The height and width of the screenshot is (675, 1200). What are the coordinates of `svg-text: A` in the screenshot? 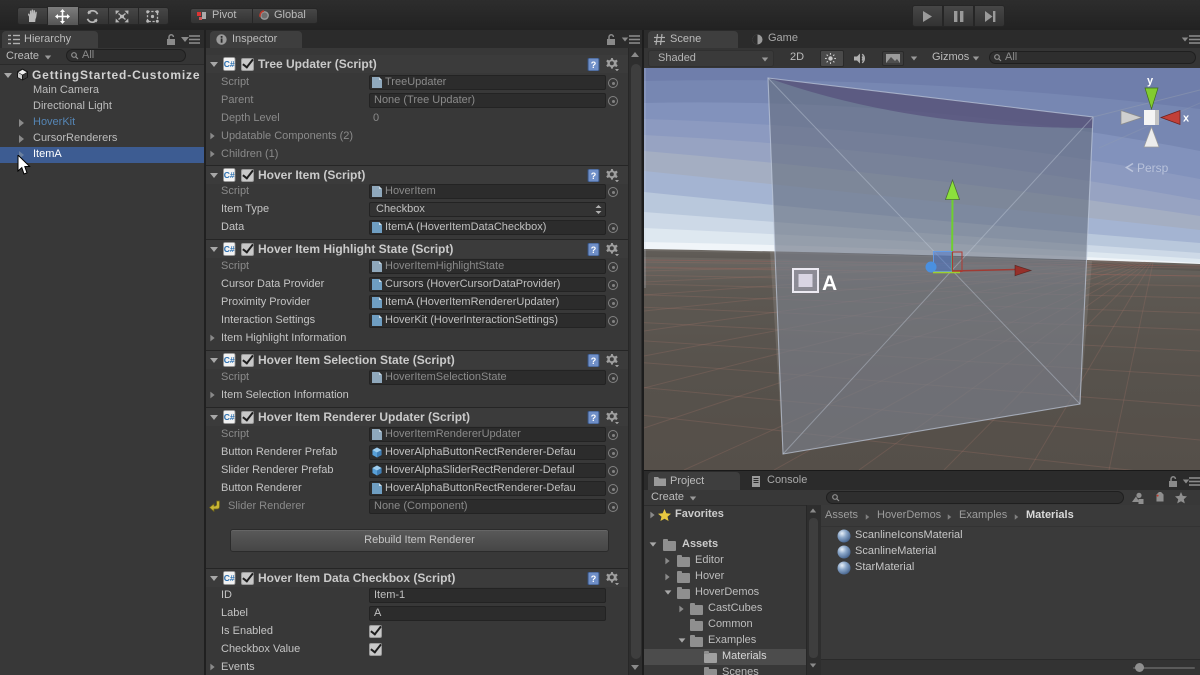 It's located at (829, 283).